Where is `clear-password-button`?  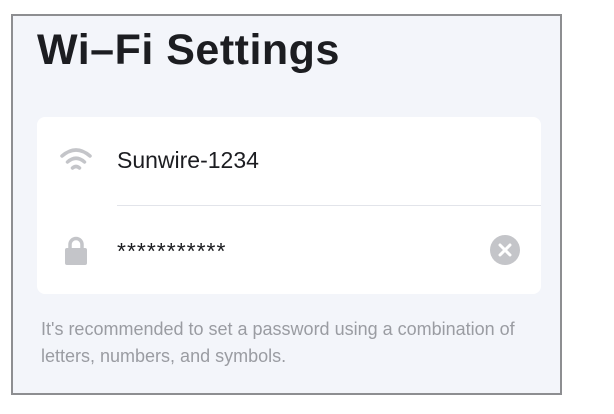
clear-password-button is located at coordinates (505, 250).